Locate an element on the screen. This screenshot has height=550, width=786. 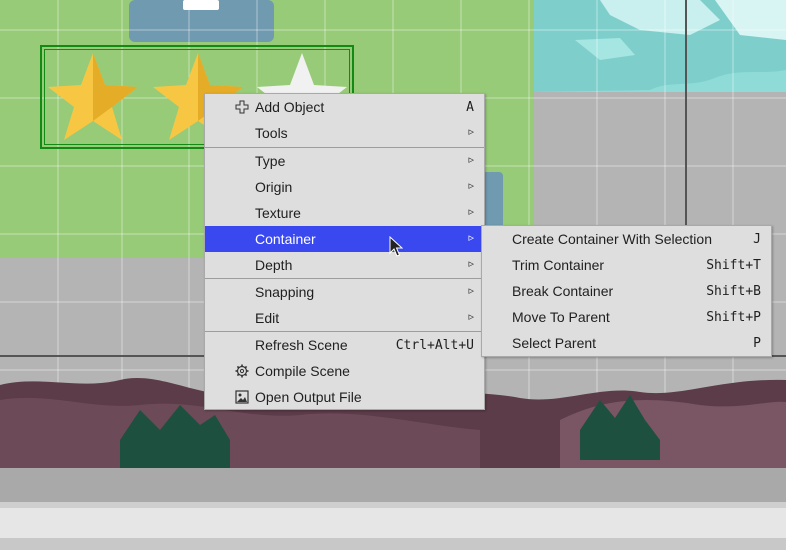
menu-item-create-container-with-selection: Create Container With Selection J is located at coordinates (626, 239).